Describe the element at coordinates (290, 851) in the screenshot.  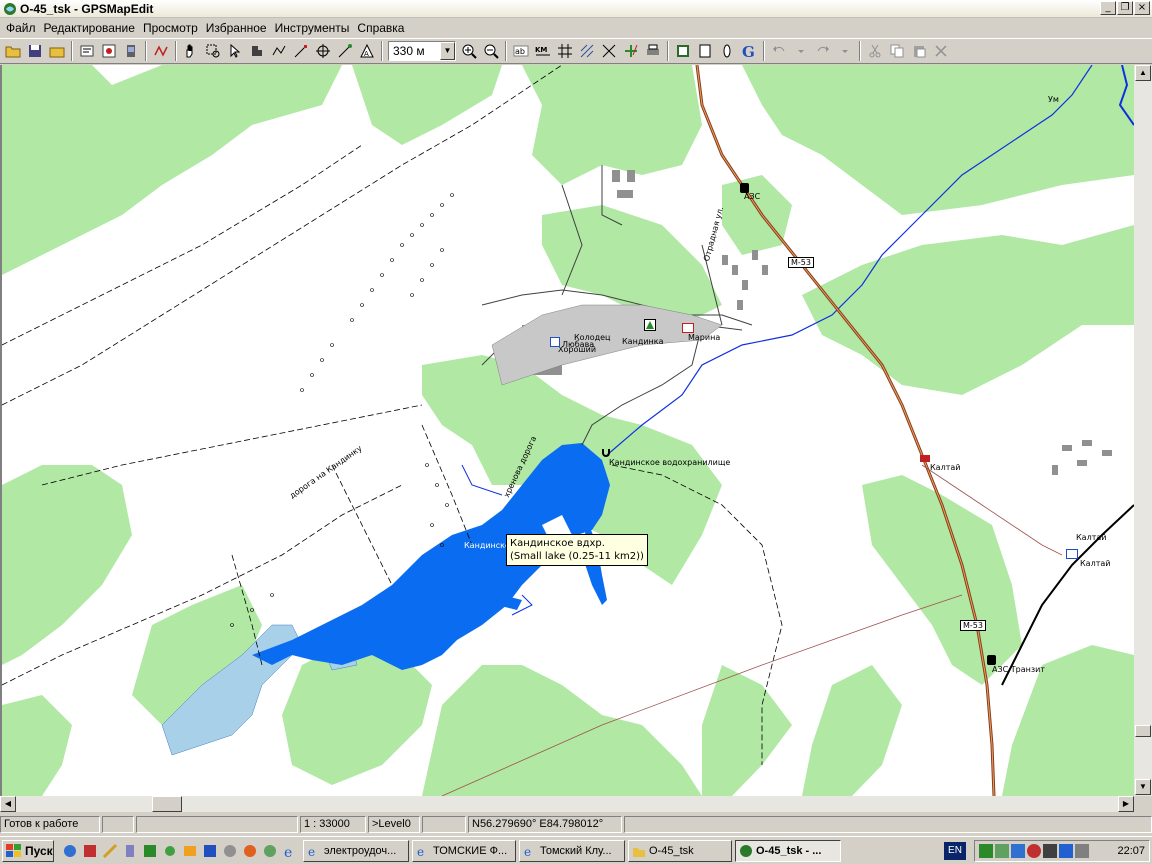
I see `ie-icon: e` at that location.